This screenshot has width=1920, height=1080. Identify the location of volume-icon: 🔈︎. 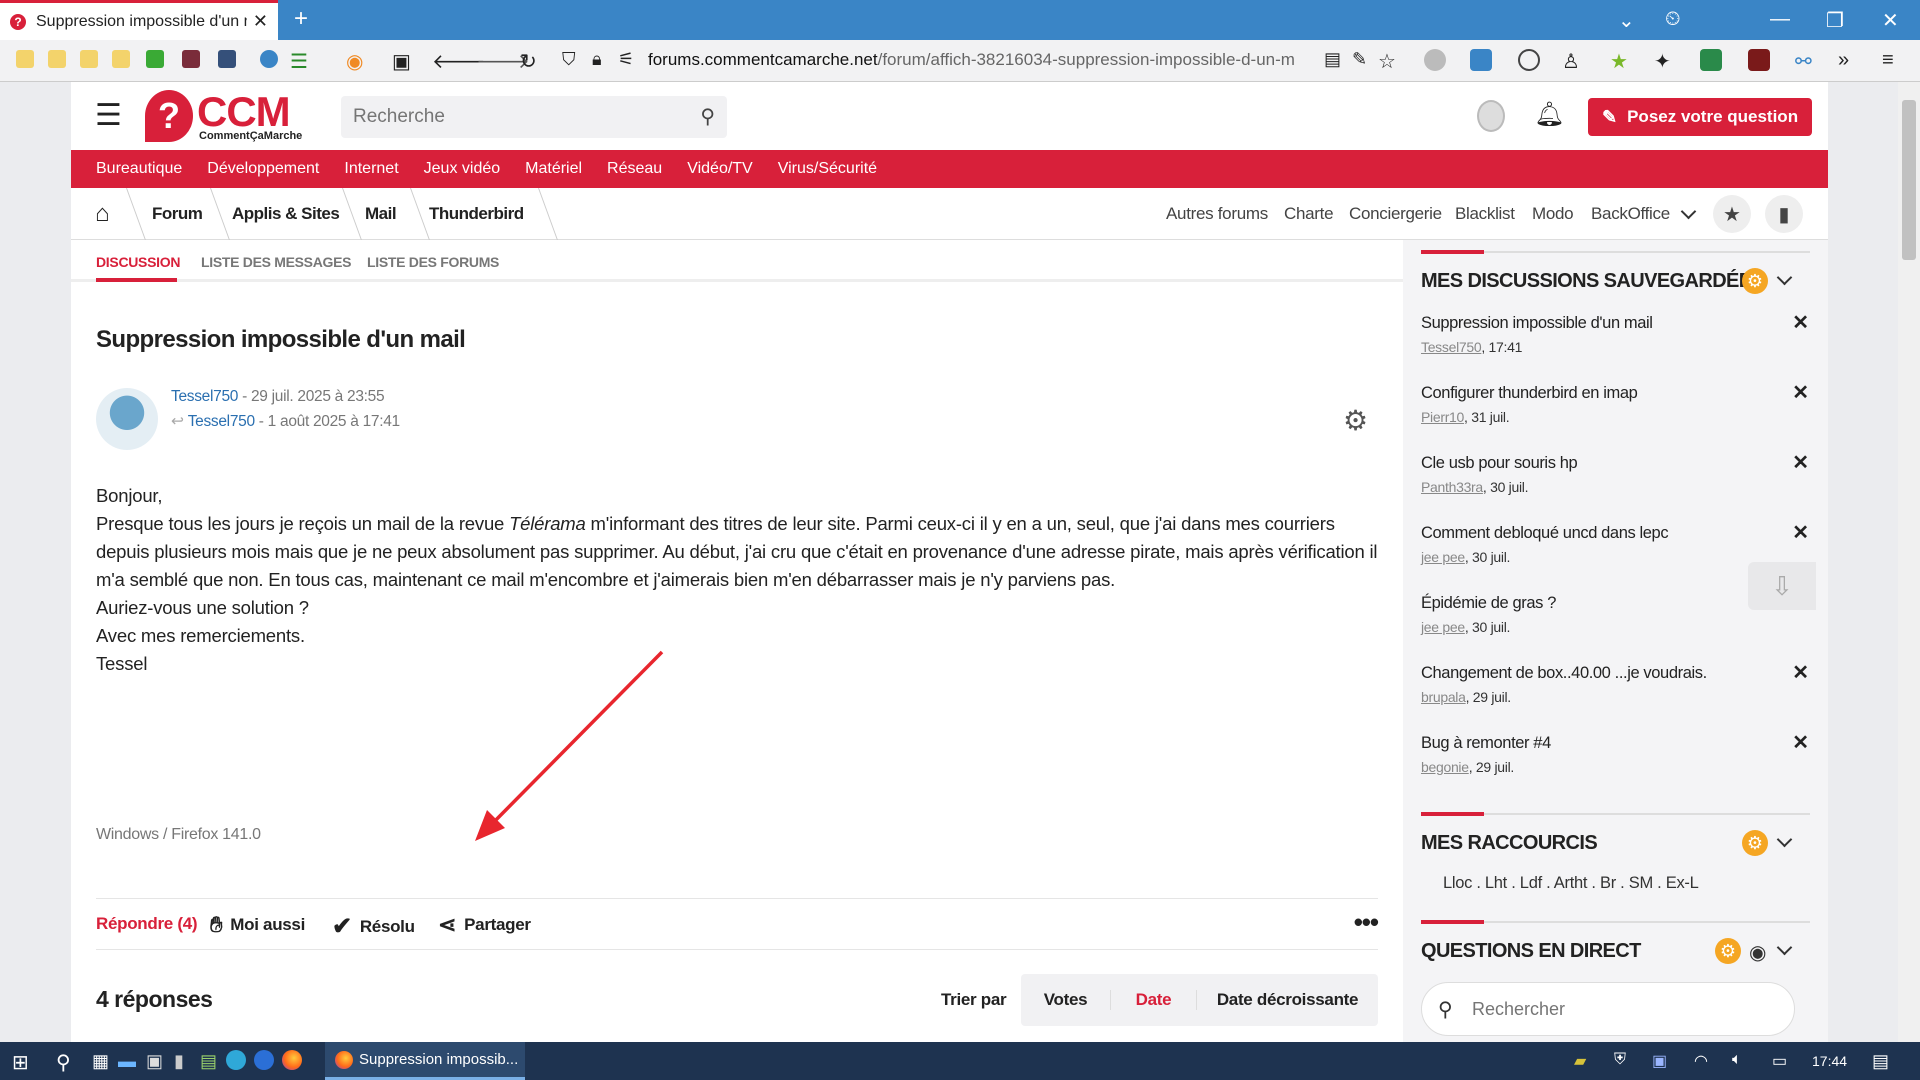
(1737, 1060).